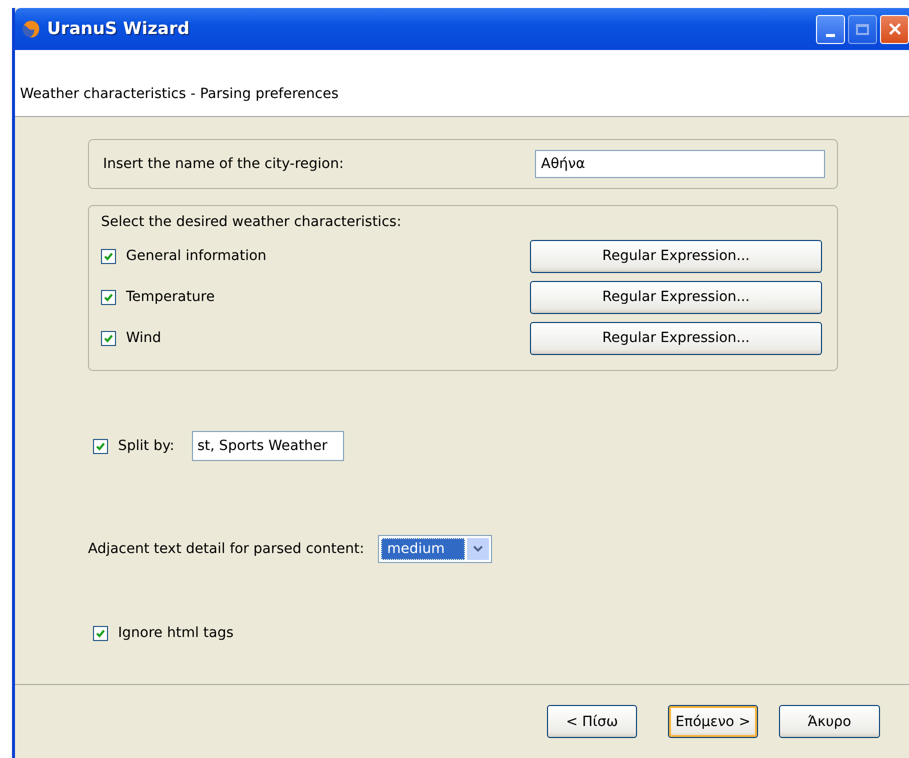  I want to click on checkbox-label: Temperature, so click(170, 297).